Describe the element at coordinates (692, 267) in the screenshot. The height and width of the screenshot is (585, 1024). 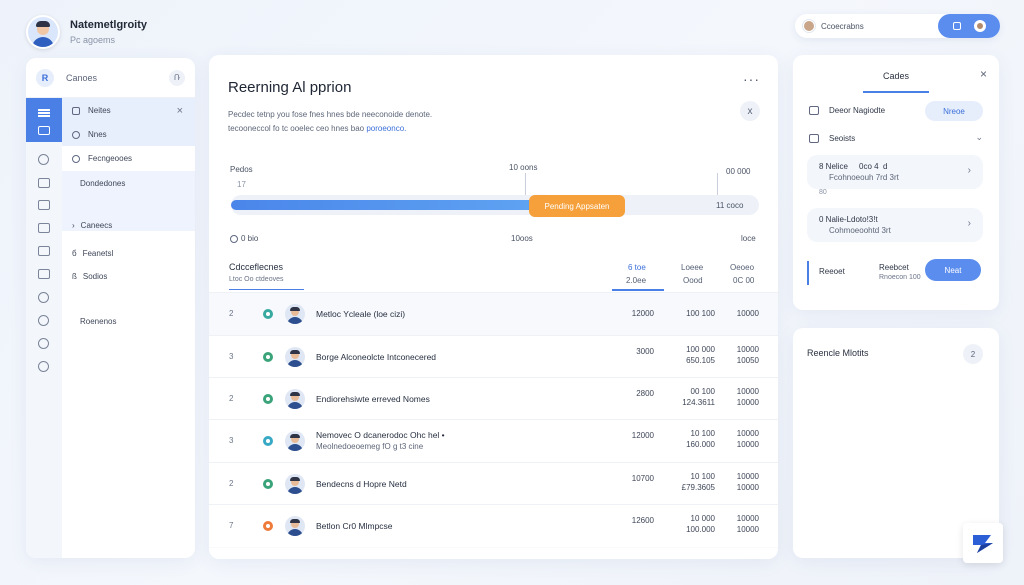
I see `column-header-2a: Loeee` at that location.